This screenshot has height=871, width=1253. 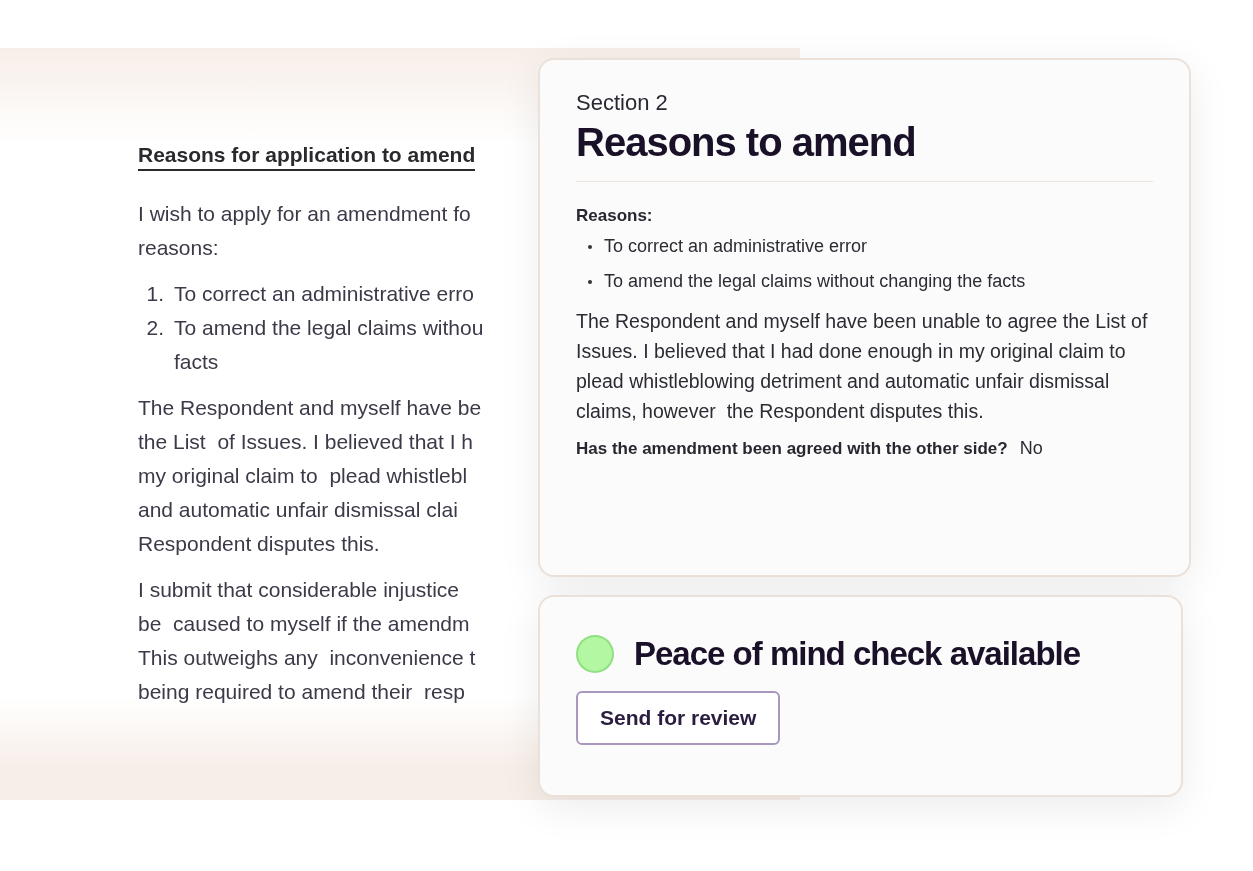 I want to click on card-title: Reasons to amend, so click(x=746, y=142).